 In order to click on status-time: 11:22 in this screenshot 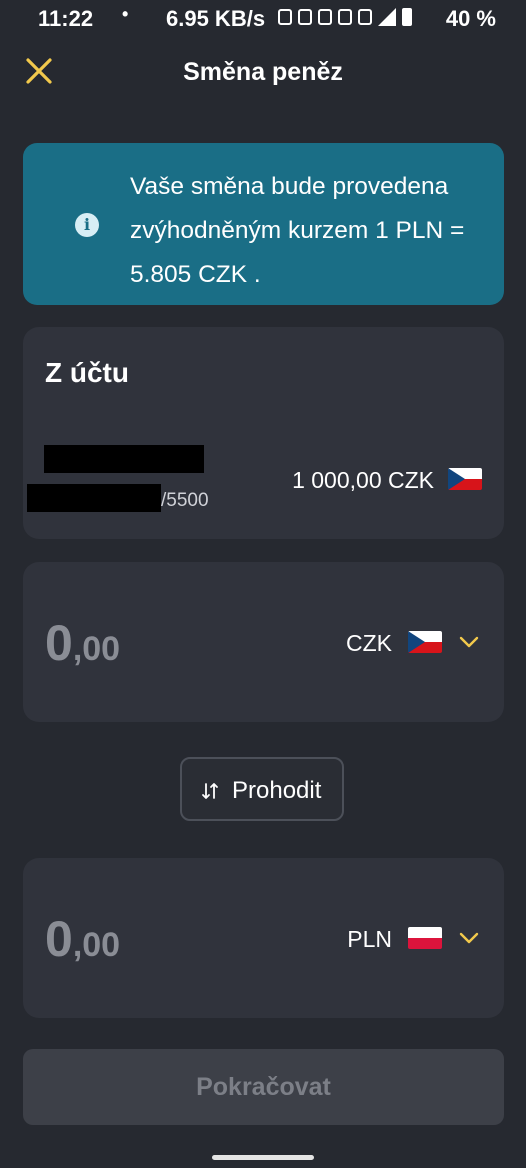, I will do `click(66, 18)`.